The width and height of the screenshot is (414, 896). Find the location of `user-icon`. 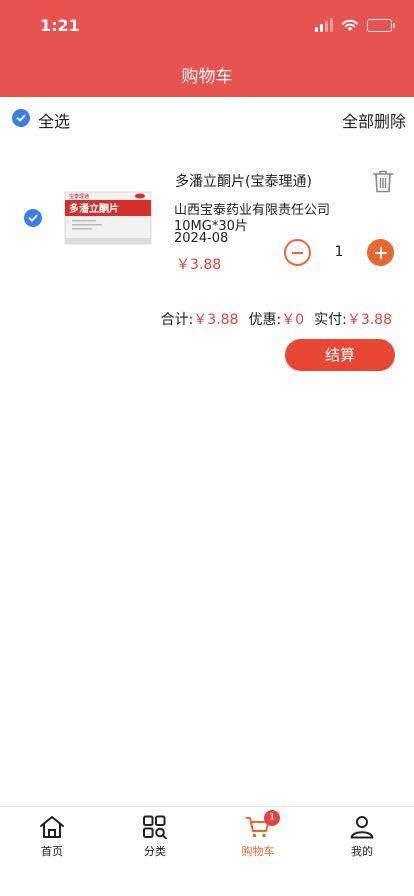

user-icon is located at coordinates (362, 827).